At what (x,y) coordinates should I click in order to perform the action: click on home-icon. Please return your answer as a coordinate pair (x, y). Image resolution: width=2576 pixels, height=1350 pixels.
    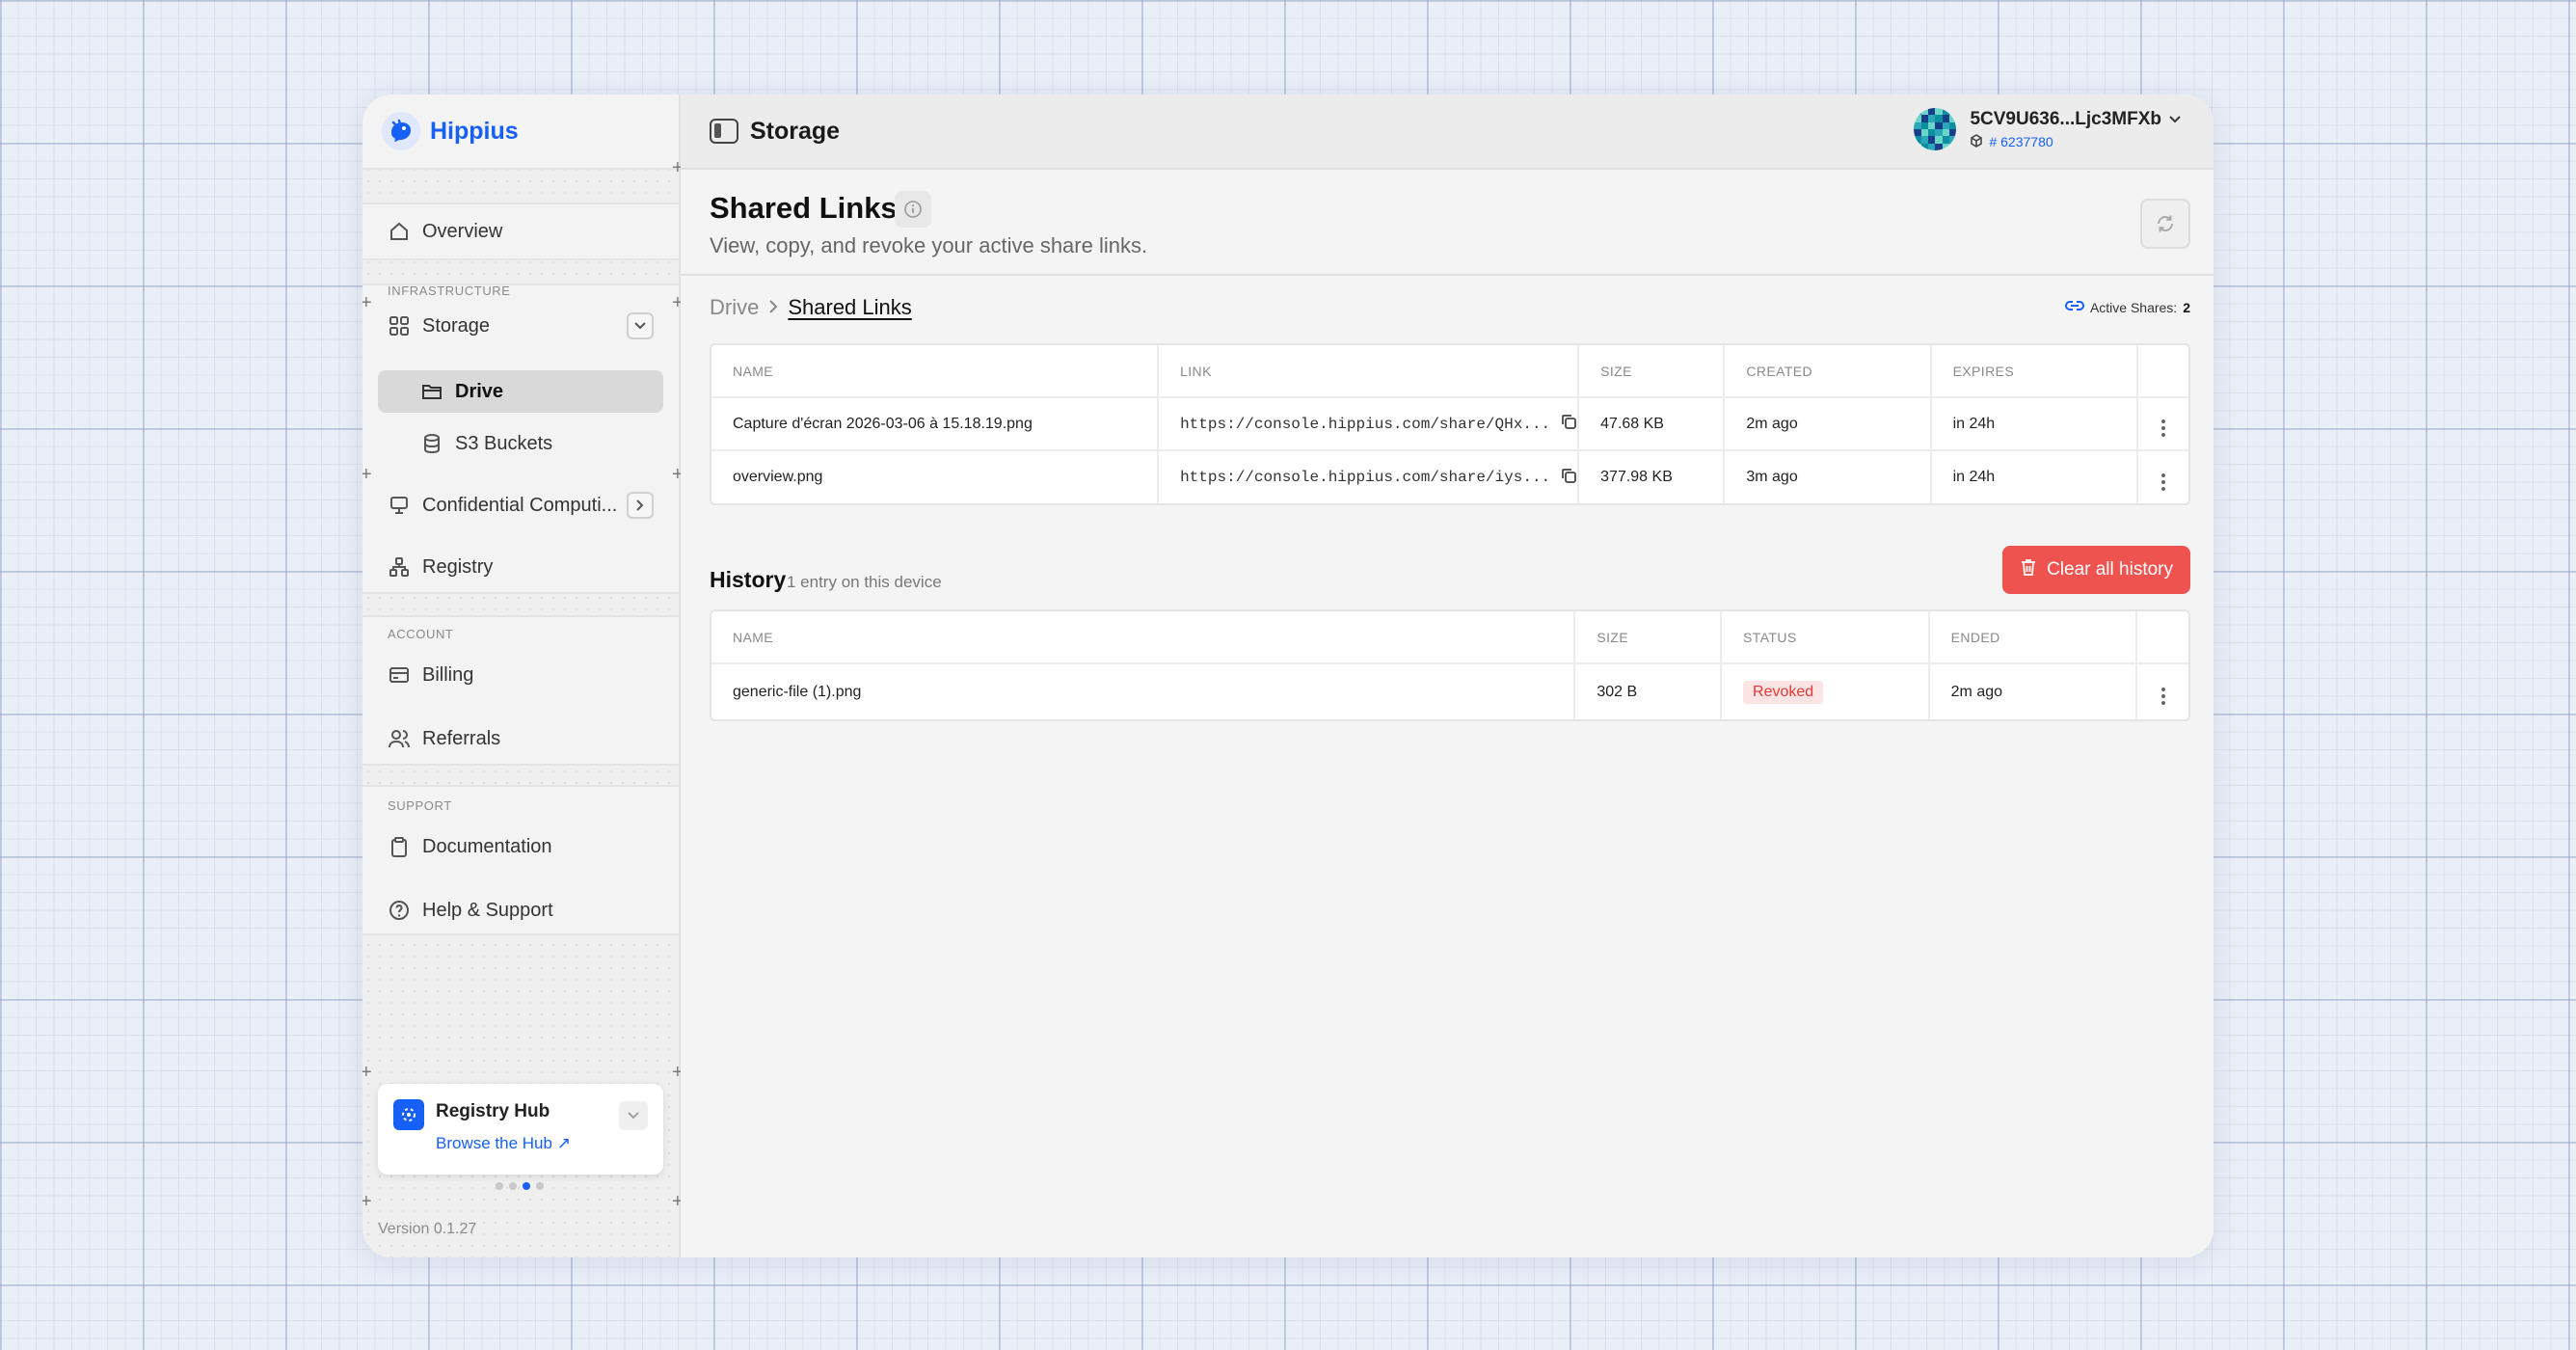
    Looking at the image, I should click on (400, 231).